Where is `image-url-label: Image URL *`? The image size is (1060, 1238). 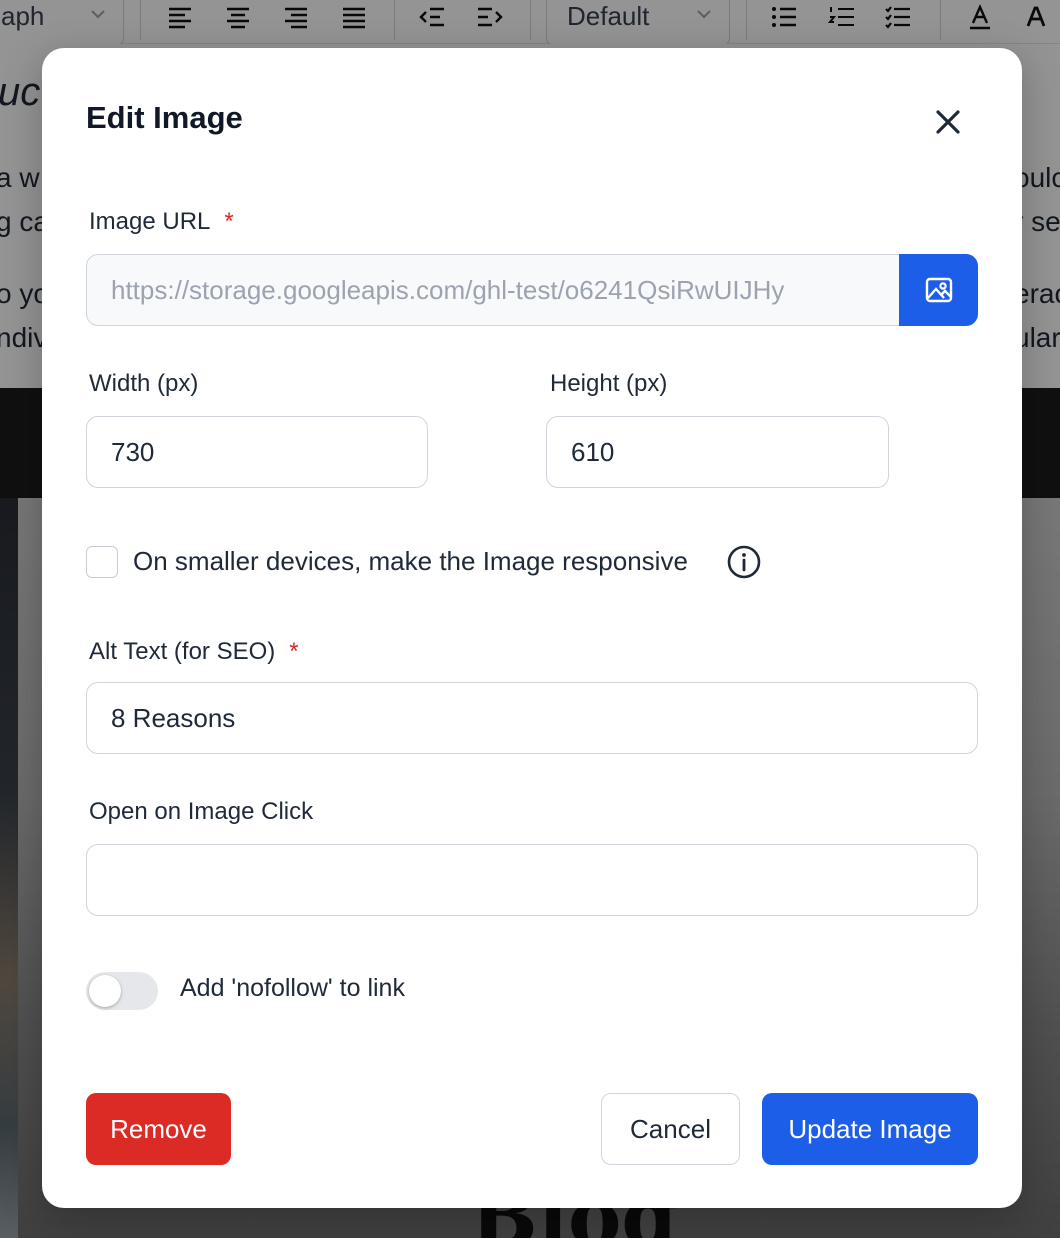
image-url-label: Image URL * is located at coordinates (161, 221).